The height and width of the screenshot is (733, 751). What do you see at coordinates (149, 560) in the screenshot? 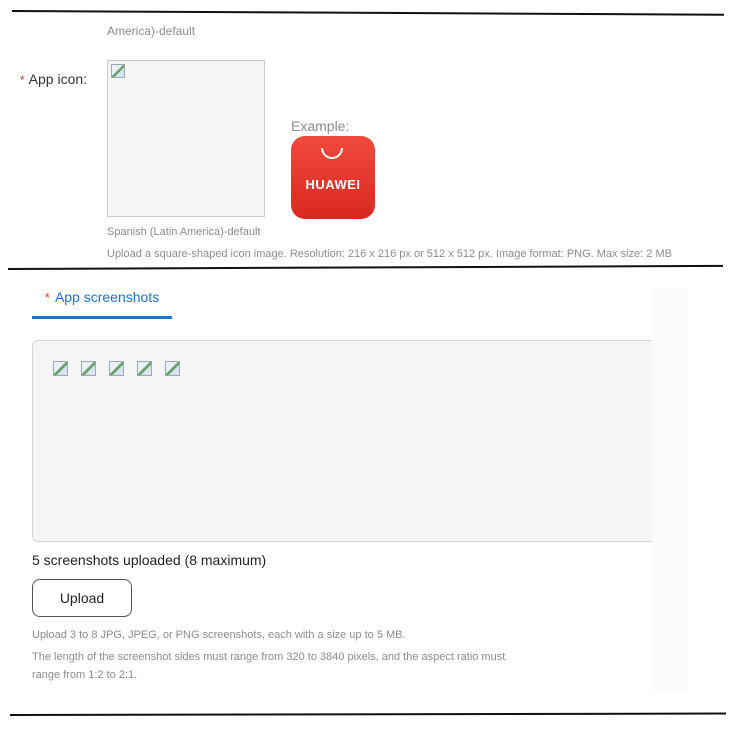
I see `screenshots-count: 5 screenshots uploaded (8 maximum)` at bounding box center [149, 560].